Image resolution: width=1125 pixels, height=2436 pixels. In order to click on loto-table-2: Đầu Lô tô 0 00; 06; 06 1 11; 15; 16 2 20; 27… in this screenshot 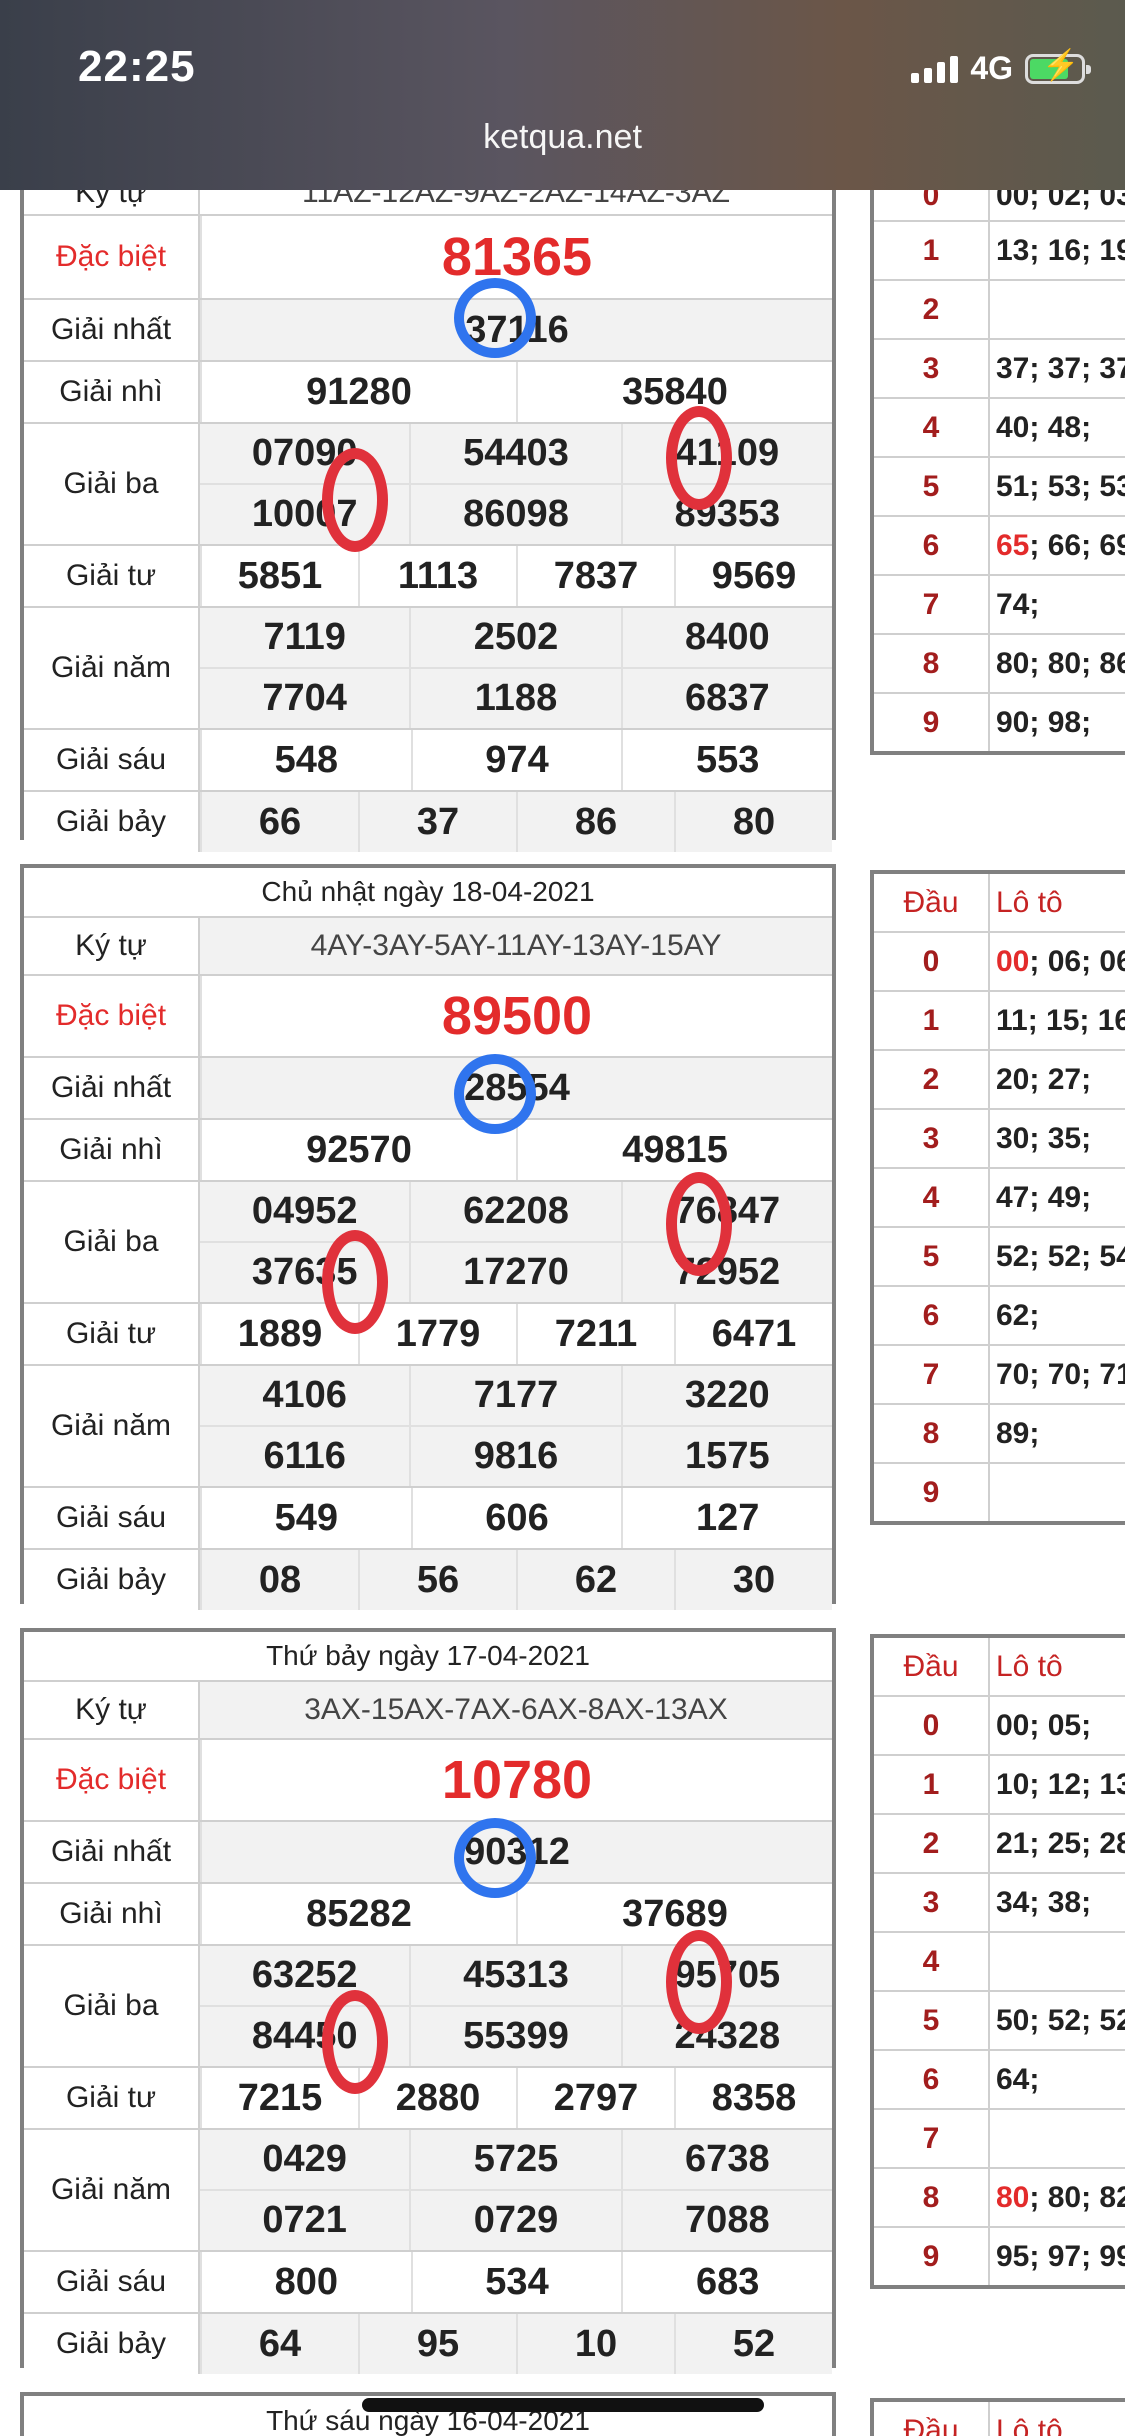, I will do `click(997, 1197)`.